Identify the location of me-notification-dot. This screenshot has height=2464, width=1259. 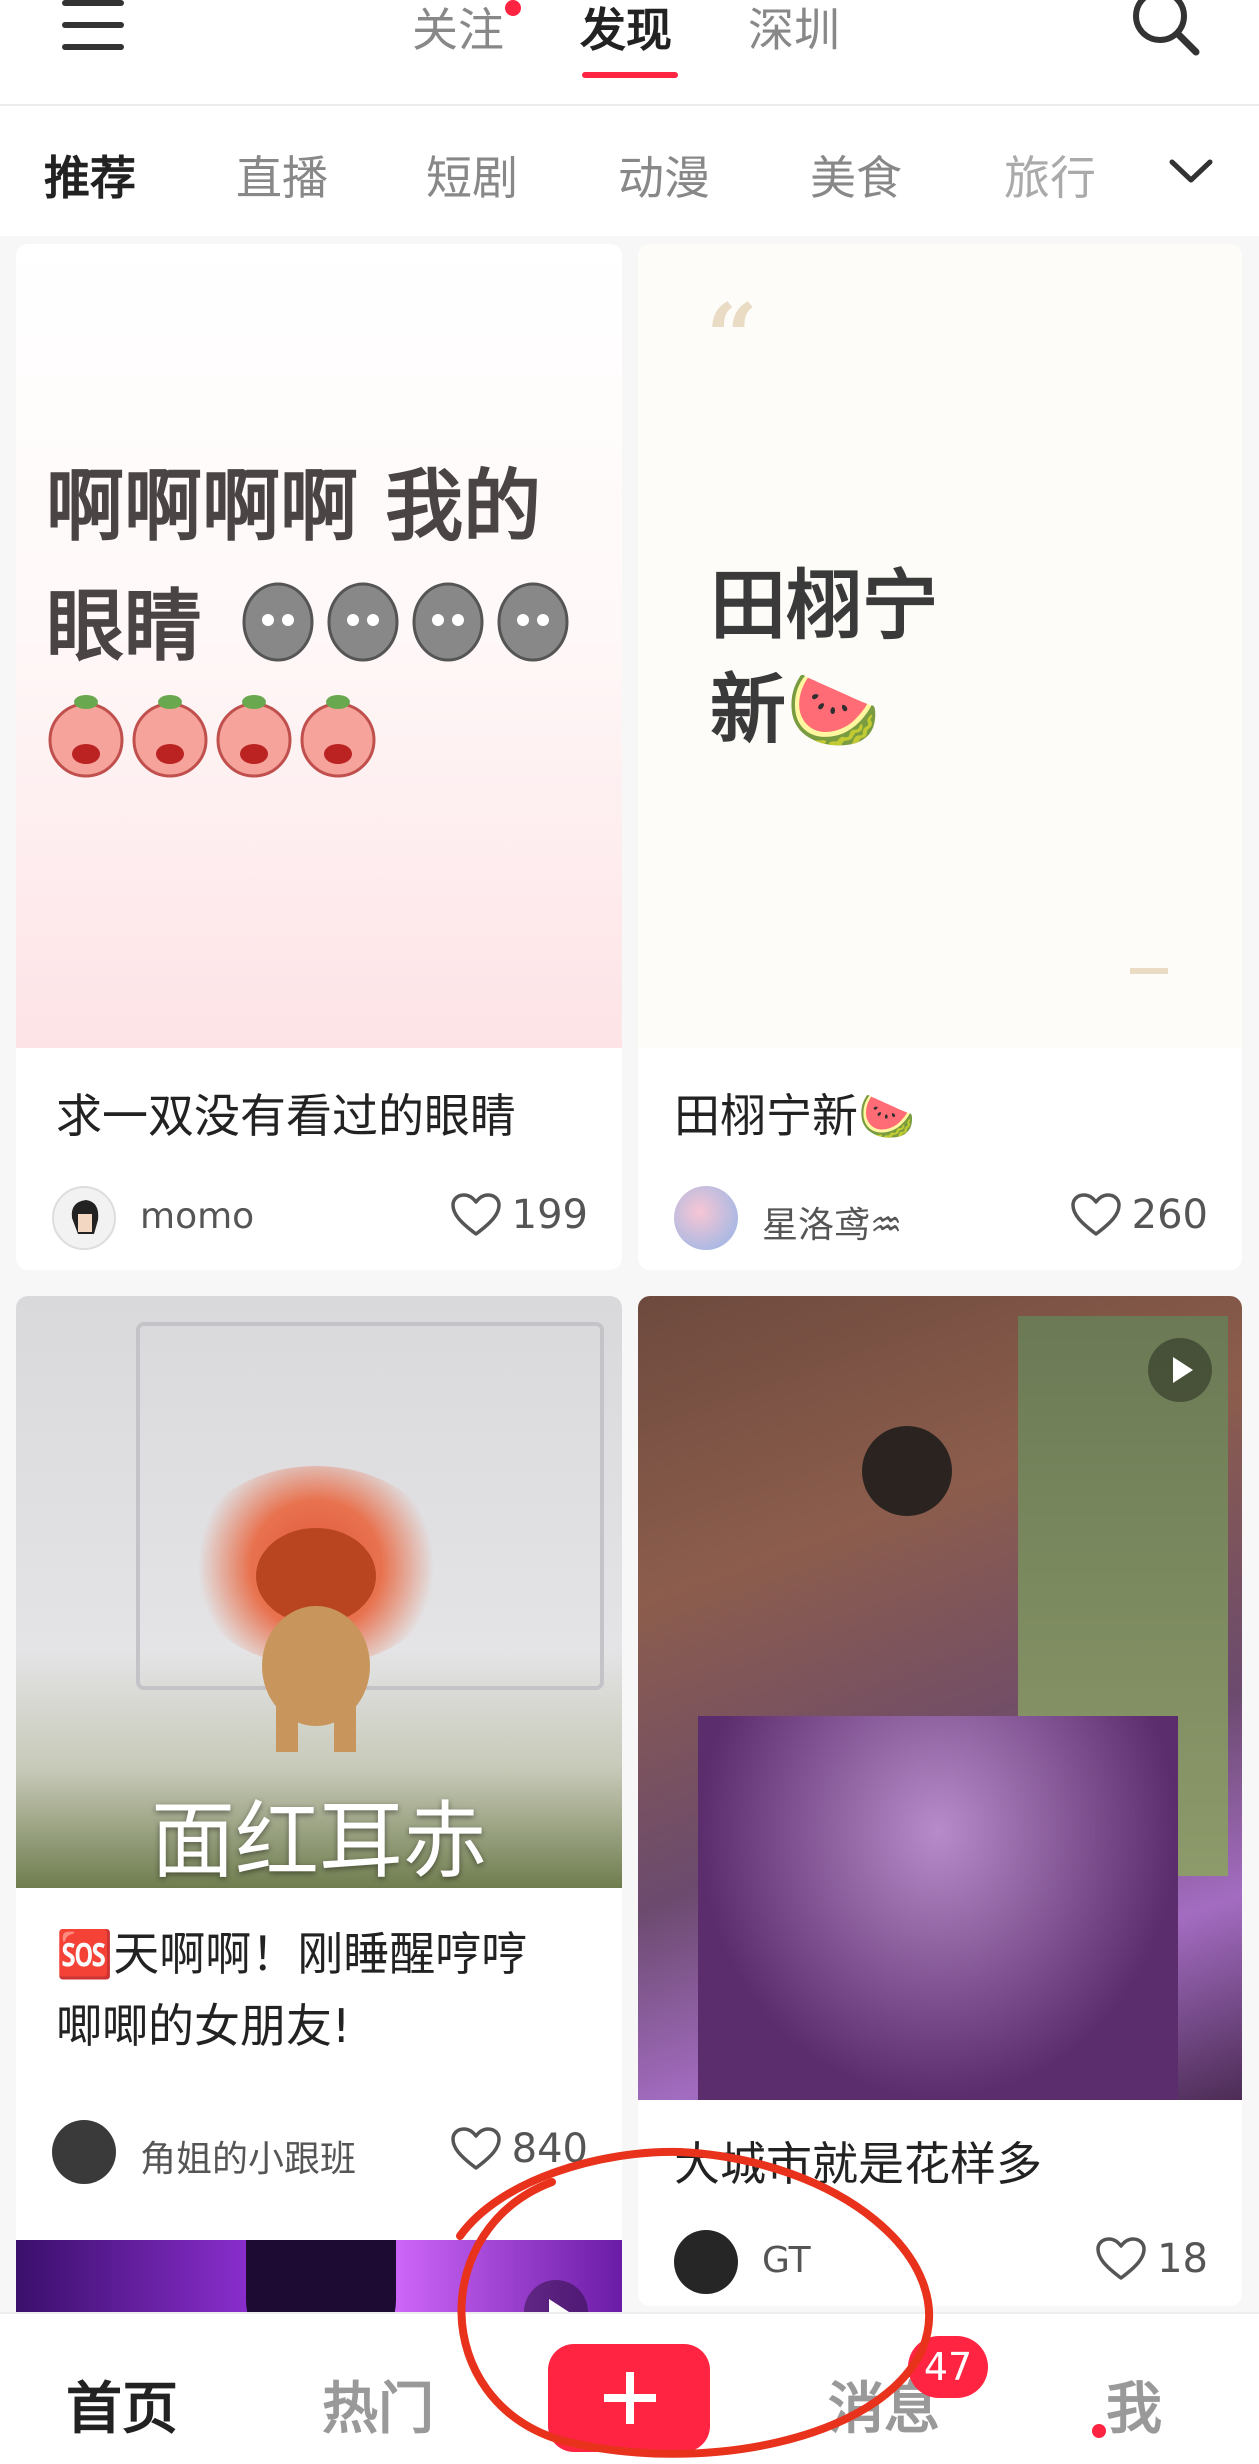
(1099, 2431).